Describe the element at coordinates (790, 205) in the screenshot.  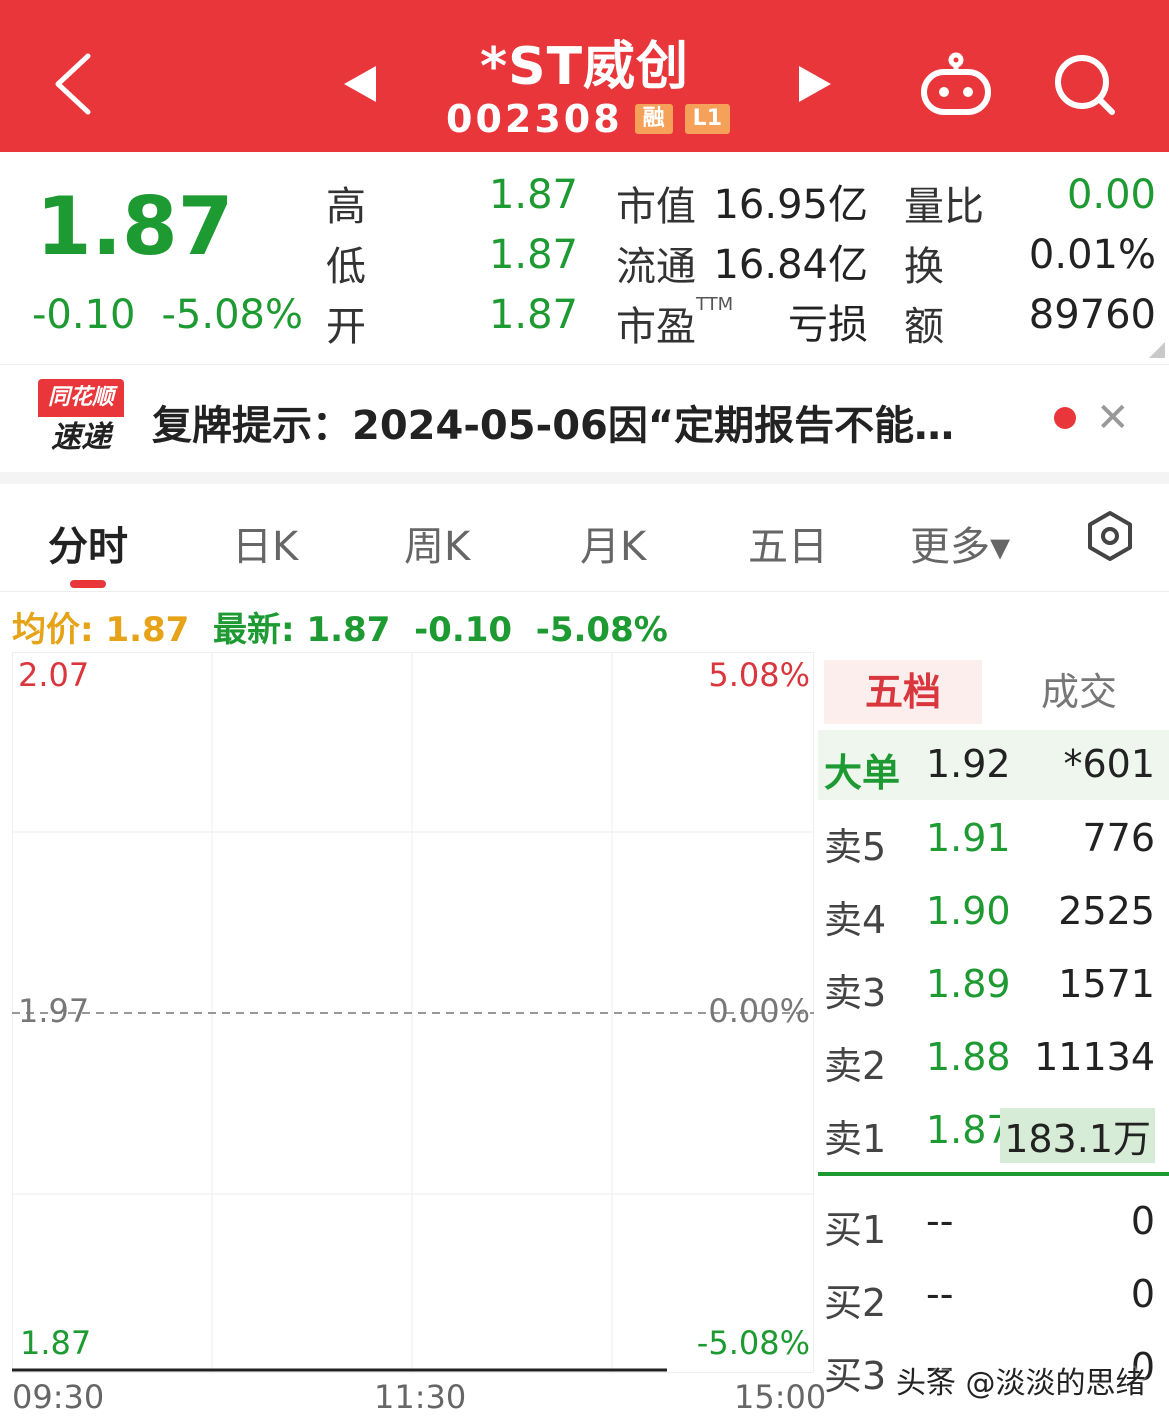
I see `market-cap-value: 16.95亿` at that location.